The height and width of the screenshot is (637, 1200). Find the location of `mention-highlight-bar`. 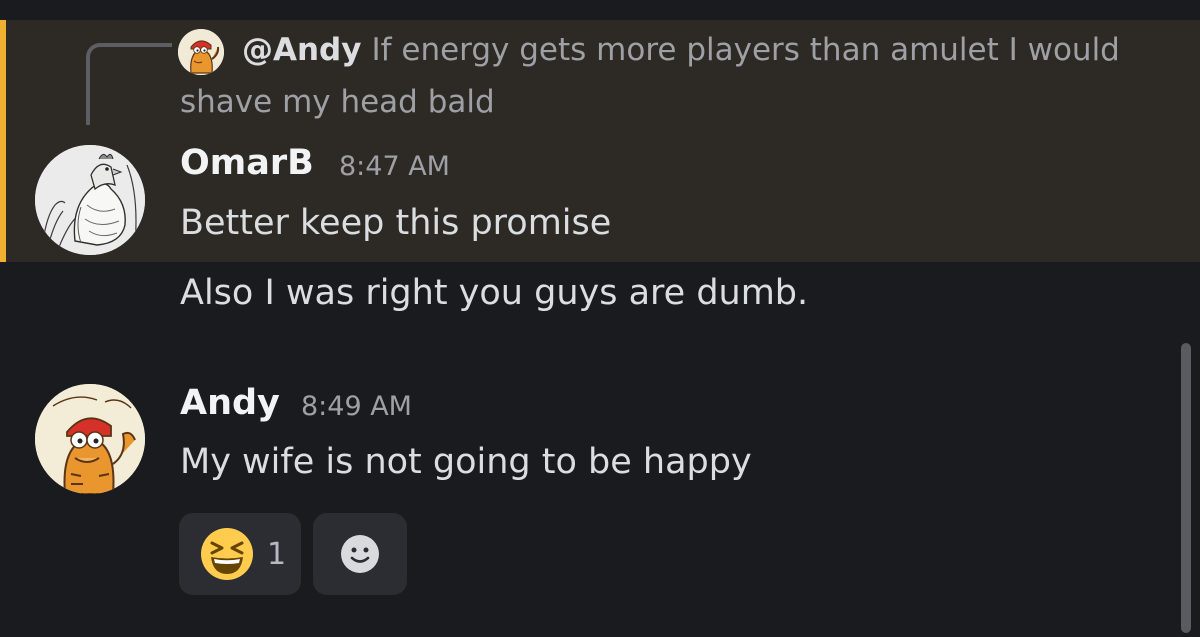

mention-highlight-bar is located at coordinates (3, 141).